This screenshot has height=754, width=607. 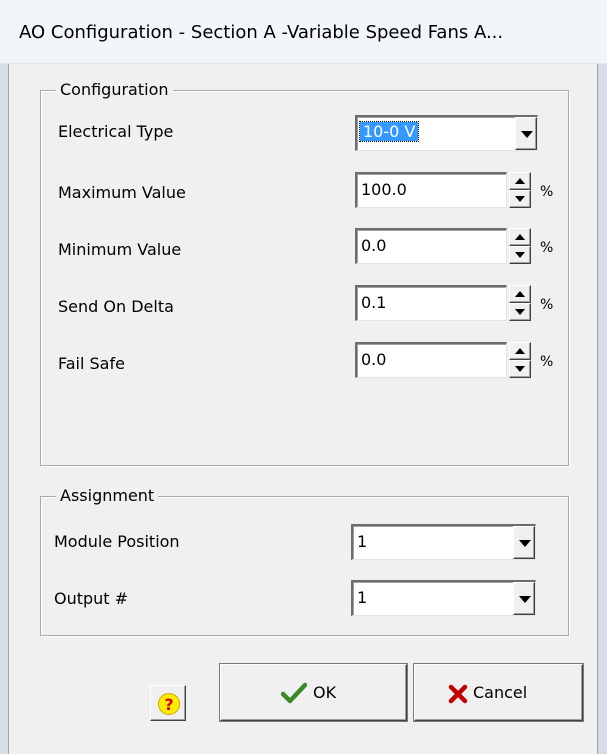 I want to click on minimum-value-spin-down-icon, so click(x=520, y=255).